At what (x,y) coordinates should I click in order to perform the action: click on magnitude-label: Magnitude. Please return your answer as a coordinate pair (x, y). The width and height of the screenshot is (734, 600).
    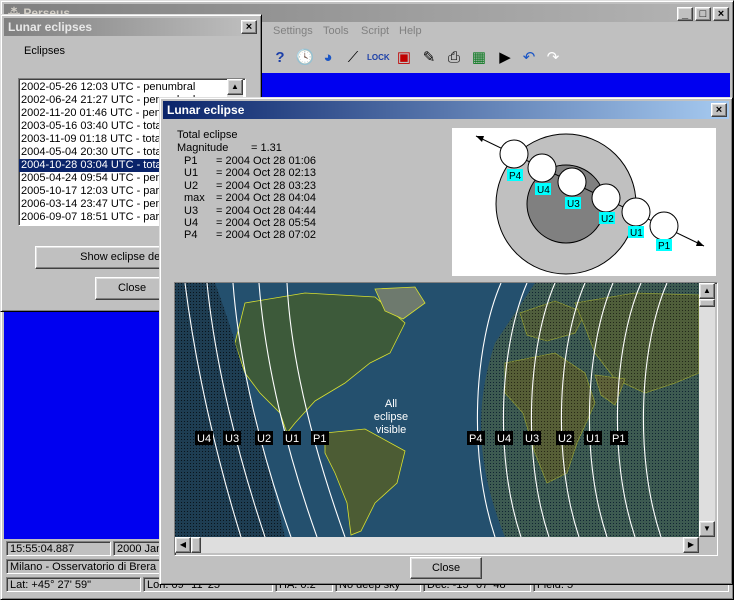
    Looking at the image, I should click on (203, 148).